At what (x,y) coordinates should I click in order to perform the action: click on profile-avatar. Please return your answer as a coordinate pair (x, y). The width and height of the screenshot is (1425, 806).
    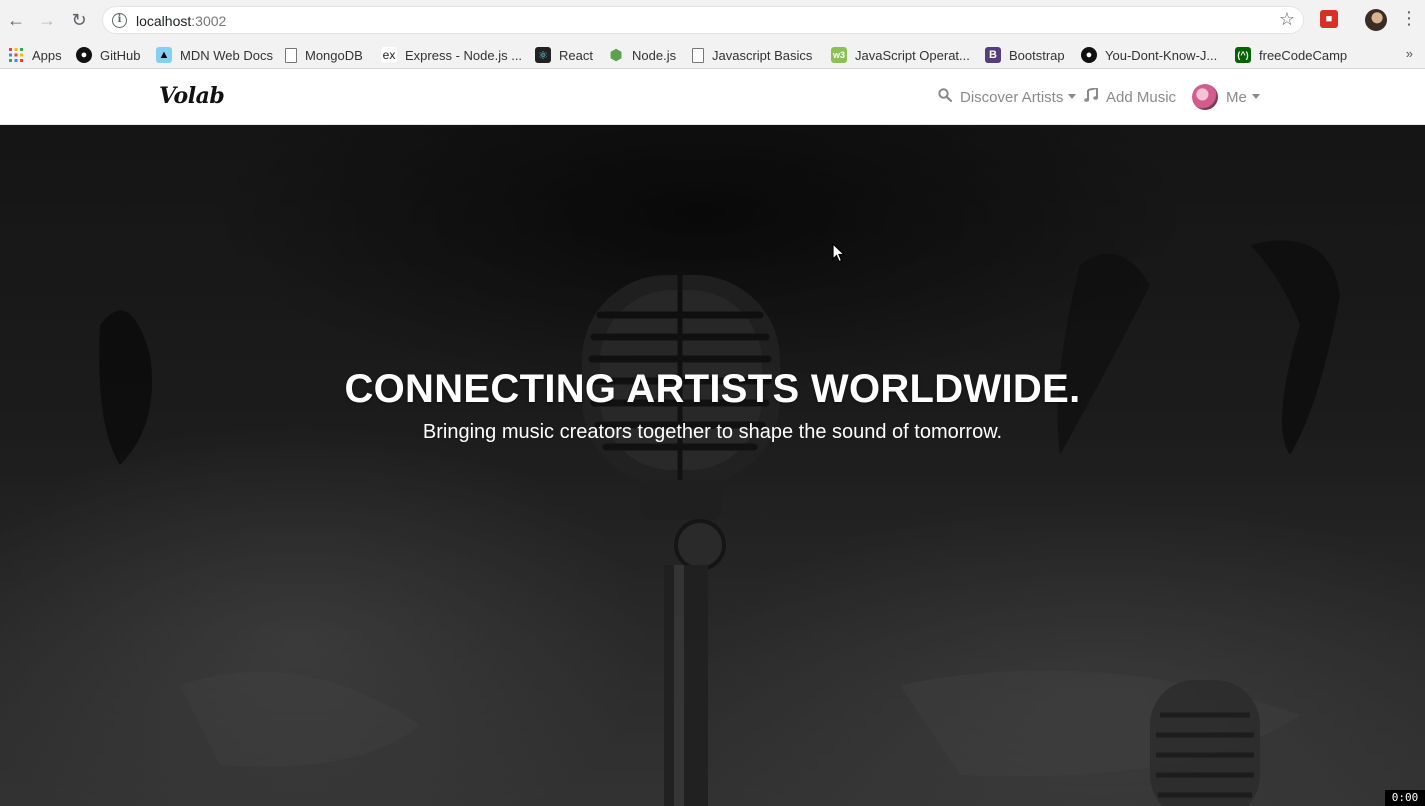
    Looking at the image, I should click on (1376, 20).